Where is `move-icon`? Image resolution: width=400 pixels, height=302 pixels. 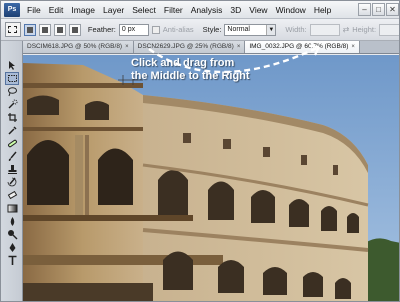 move-icon is located at coordinates (11, 65).